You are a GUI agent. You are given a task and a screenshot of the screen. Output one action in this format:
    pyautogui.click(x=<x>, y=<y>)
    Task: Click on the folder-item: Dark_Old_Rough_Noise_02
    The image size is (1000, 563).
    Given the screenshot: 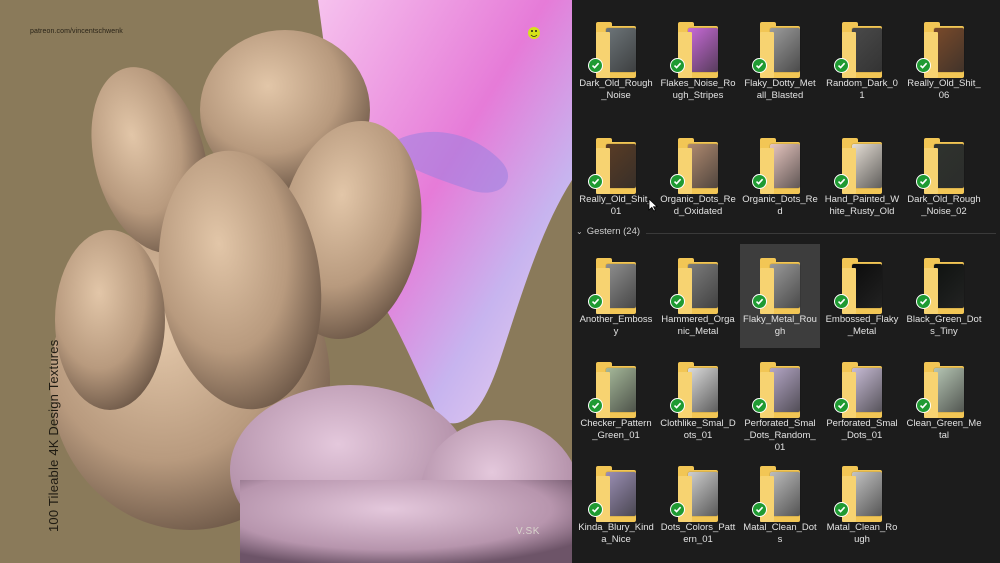 What is the action you would take?
    pyautogui.click(x=944, y=176)
    